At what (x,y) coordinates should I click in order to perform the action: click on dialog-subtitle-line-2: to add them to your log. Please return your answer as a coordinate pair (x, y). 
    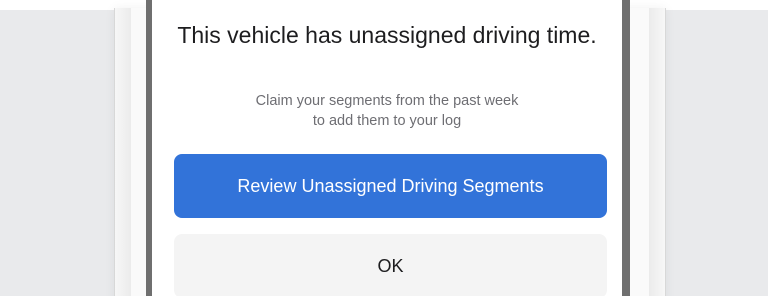
    Looking at the image, I should click on (387, 121).